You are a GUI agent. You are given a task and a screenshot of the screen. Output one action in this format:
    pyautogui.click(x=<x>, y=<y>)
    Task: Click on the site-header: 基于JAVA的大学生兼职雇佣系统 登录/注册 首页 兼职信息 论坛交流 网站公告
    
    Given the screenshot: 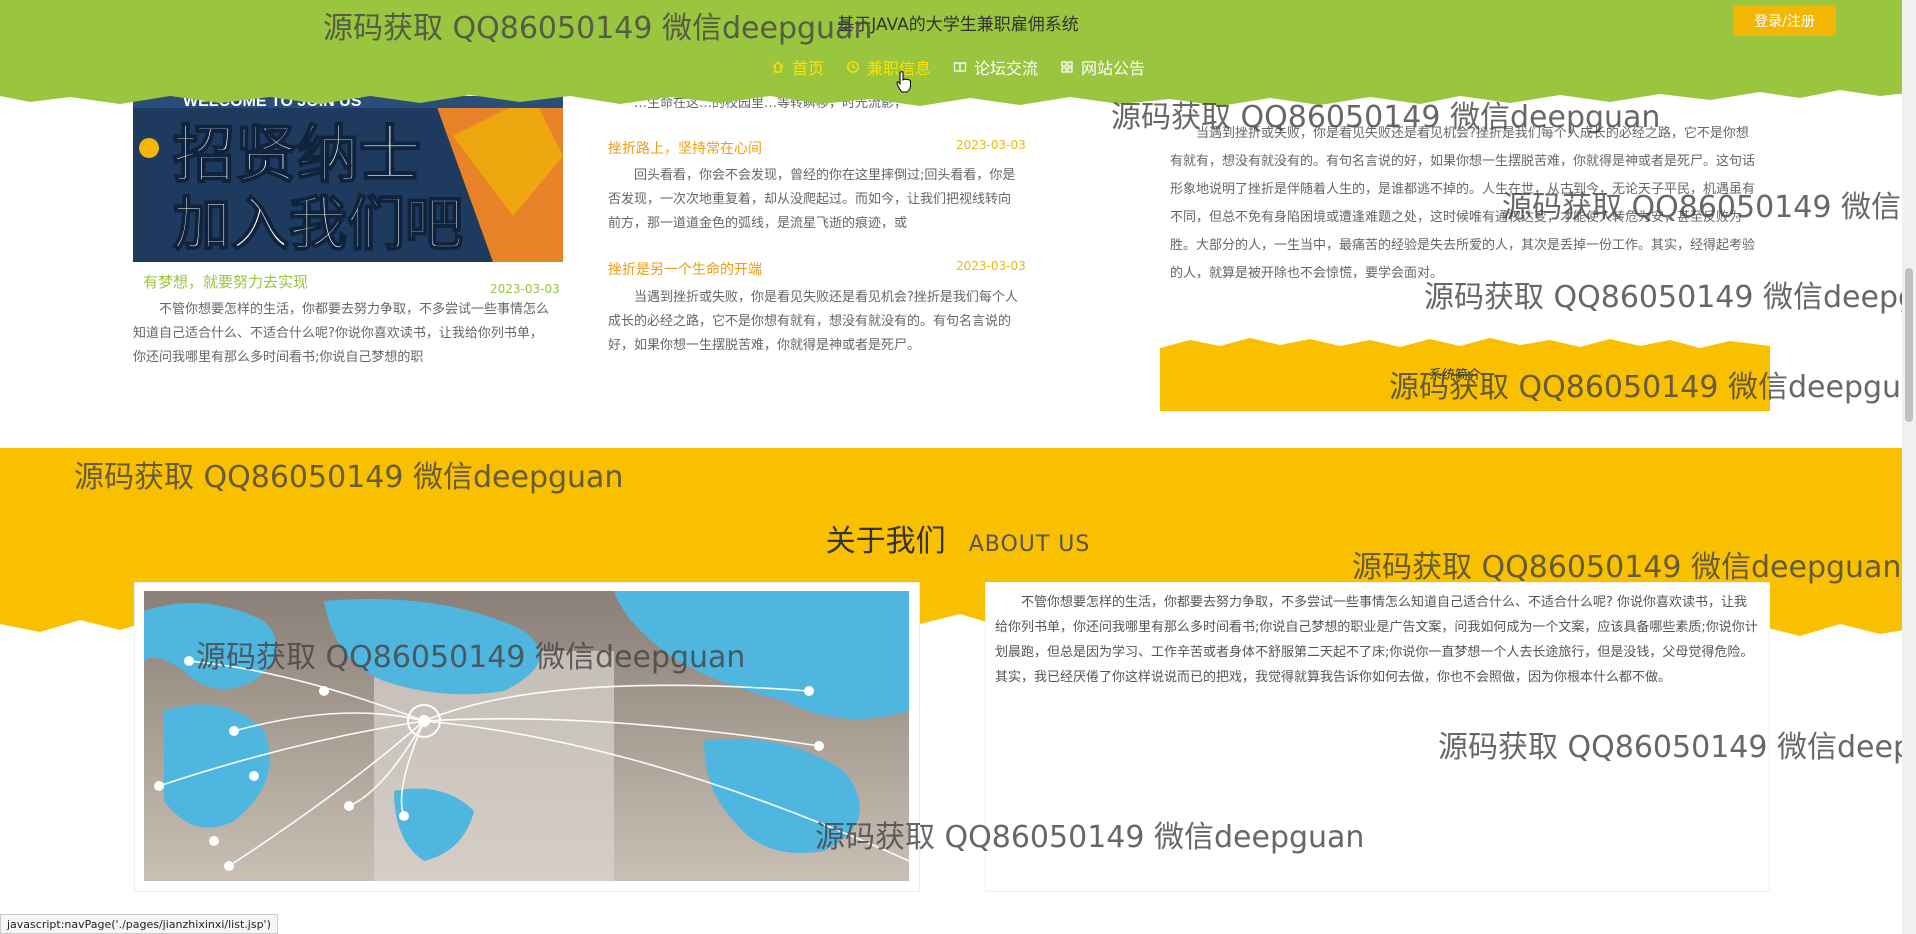 What is the action you would take?
    pyautogui.click(x=958, y=55)
    